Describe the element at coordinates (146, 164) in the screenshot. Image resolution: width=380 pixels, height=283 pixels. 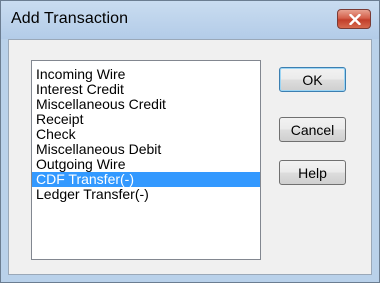
I see `list-item: Outgoing Wire` at that location.